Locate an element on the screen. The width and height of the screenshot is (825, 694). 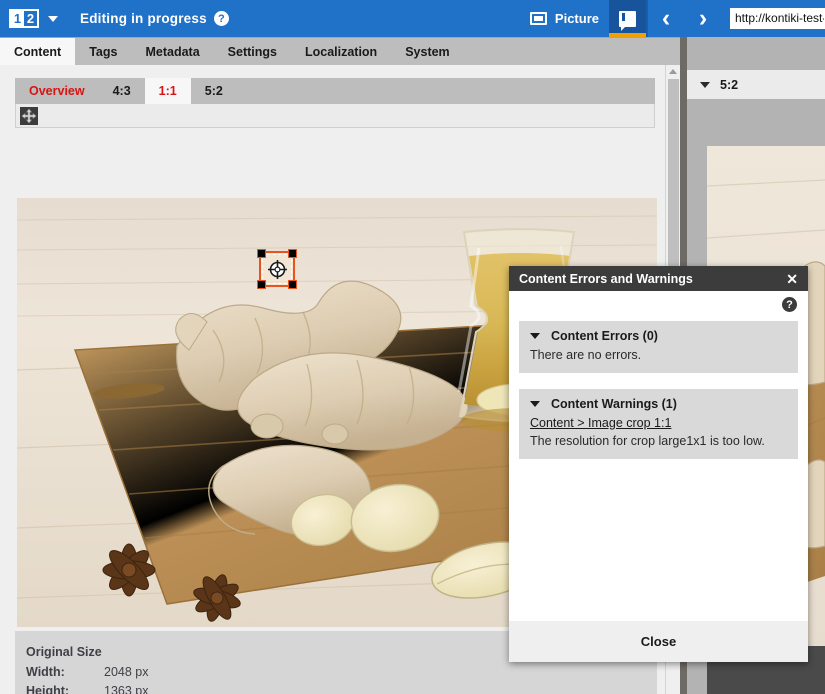
content-warnings-header: Content Warnings (1) is located at coordinates (658, 404).